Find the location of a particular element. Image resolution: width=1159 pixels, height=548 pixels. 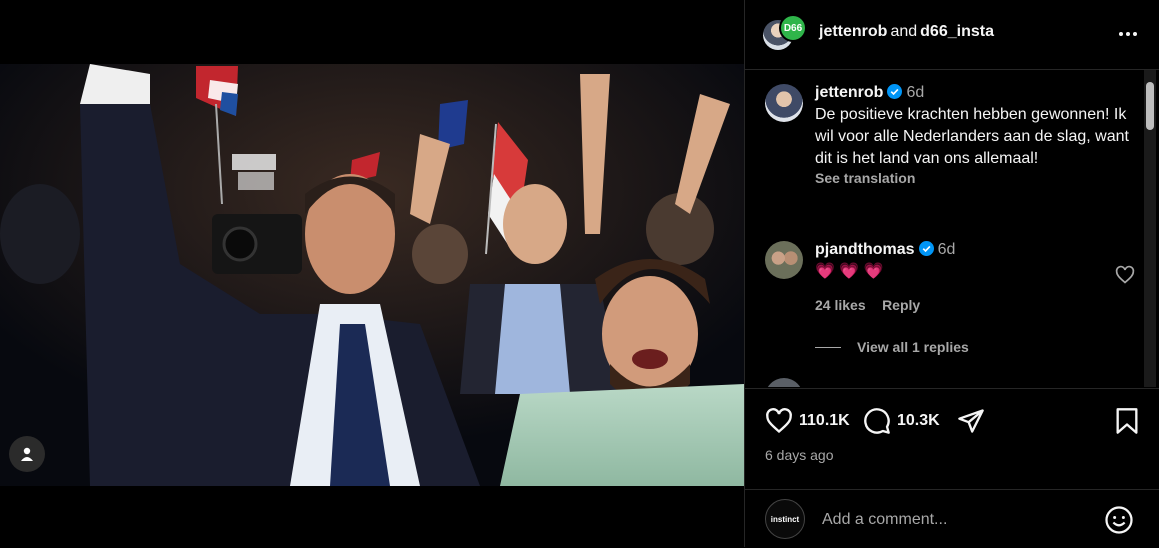

person-icon is located at coordinates (27, 454).